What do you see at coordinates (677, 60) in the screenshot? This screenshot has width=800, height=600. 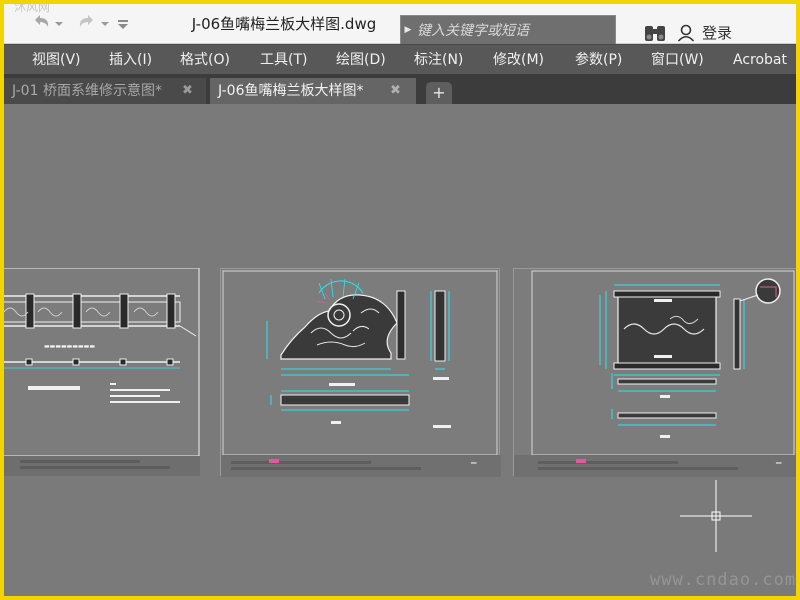 I see `menu-window: 窗口(W)` at bounding box center [677, 60].